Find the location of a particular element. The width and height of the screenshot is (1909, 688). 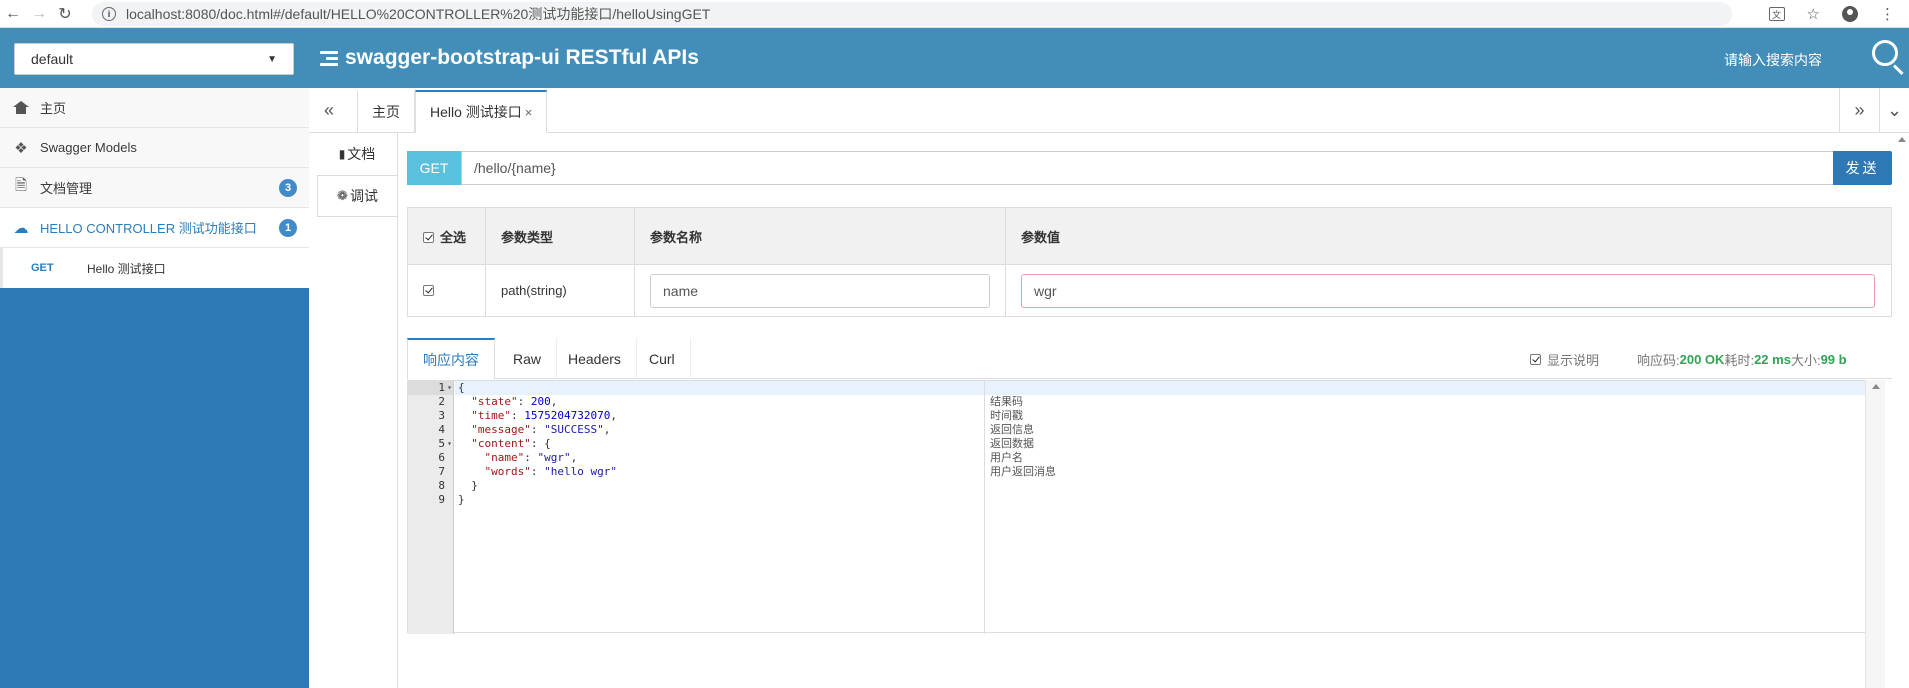

scroll-left-icon: « is located at coordinates (329, 110).